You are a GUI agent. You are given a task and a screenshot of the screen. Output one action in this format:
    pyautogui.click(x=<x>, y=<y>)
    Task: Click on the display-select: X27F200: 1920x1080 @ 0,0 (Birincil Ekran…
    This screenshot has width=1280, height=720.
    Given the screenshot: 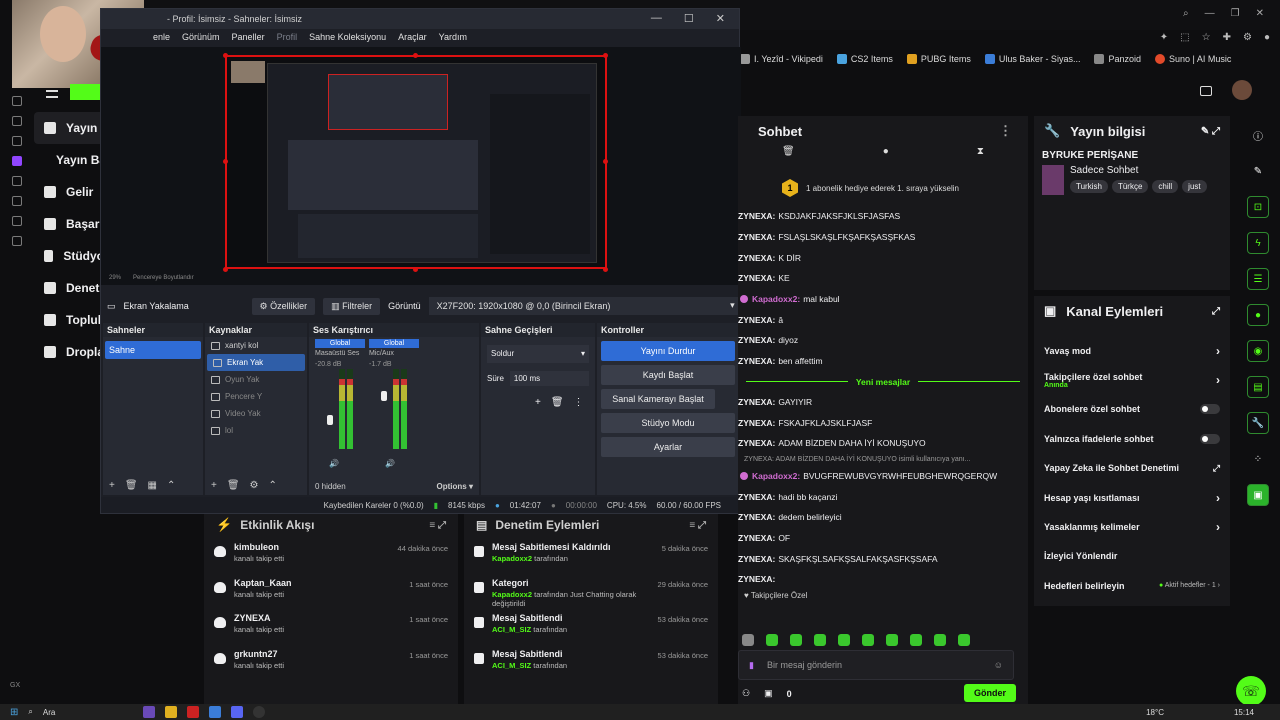 What is the action you would take?
    pyautogui.click(x=584, y=306)
    